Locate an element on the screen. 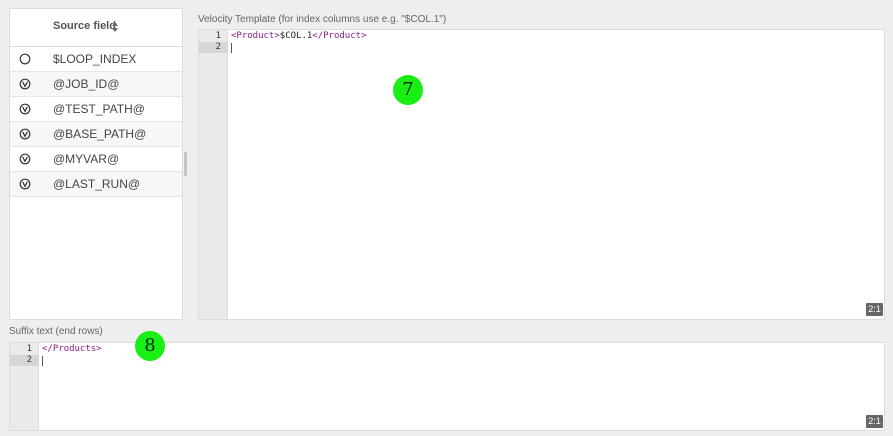 The width and height of the screenshot is (893, 436). xml-open-tag: <Product> is located at coordinates (255, 36).